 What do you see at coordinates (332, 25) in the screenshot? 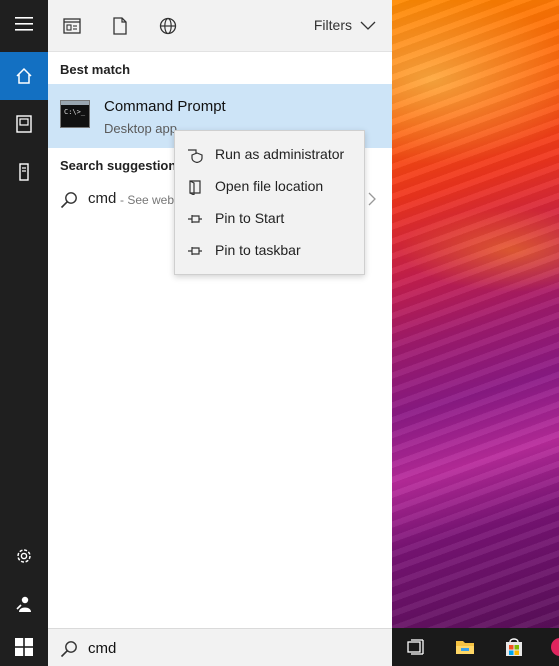
I see `filters-label: Filters` at bounding box center [332, 25].